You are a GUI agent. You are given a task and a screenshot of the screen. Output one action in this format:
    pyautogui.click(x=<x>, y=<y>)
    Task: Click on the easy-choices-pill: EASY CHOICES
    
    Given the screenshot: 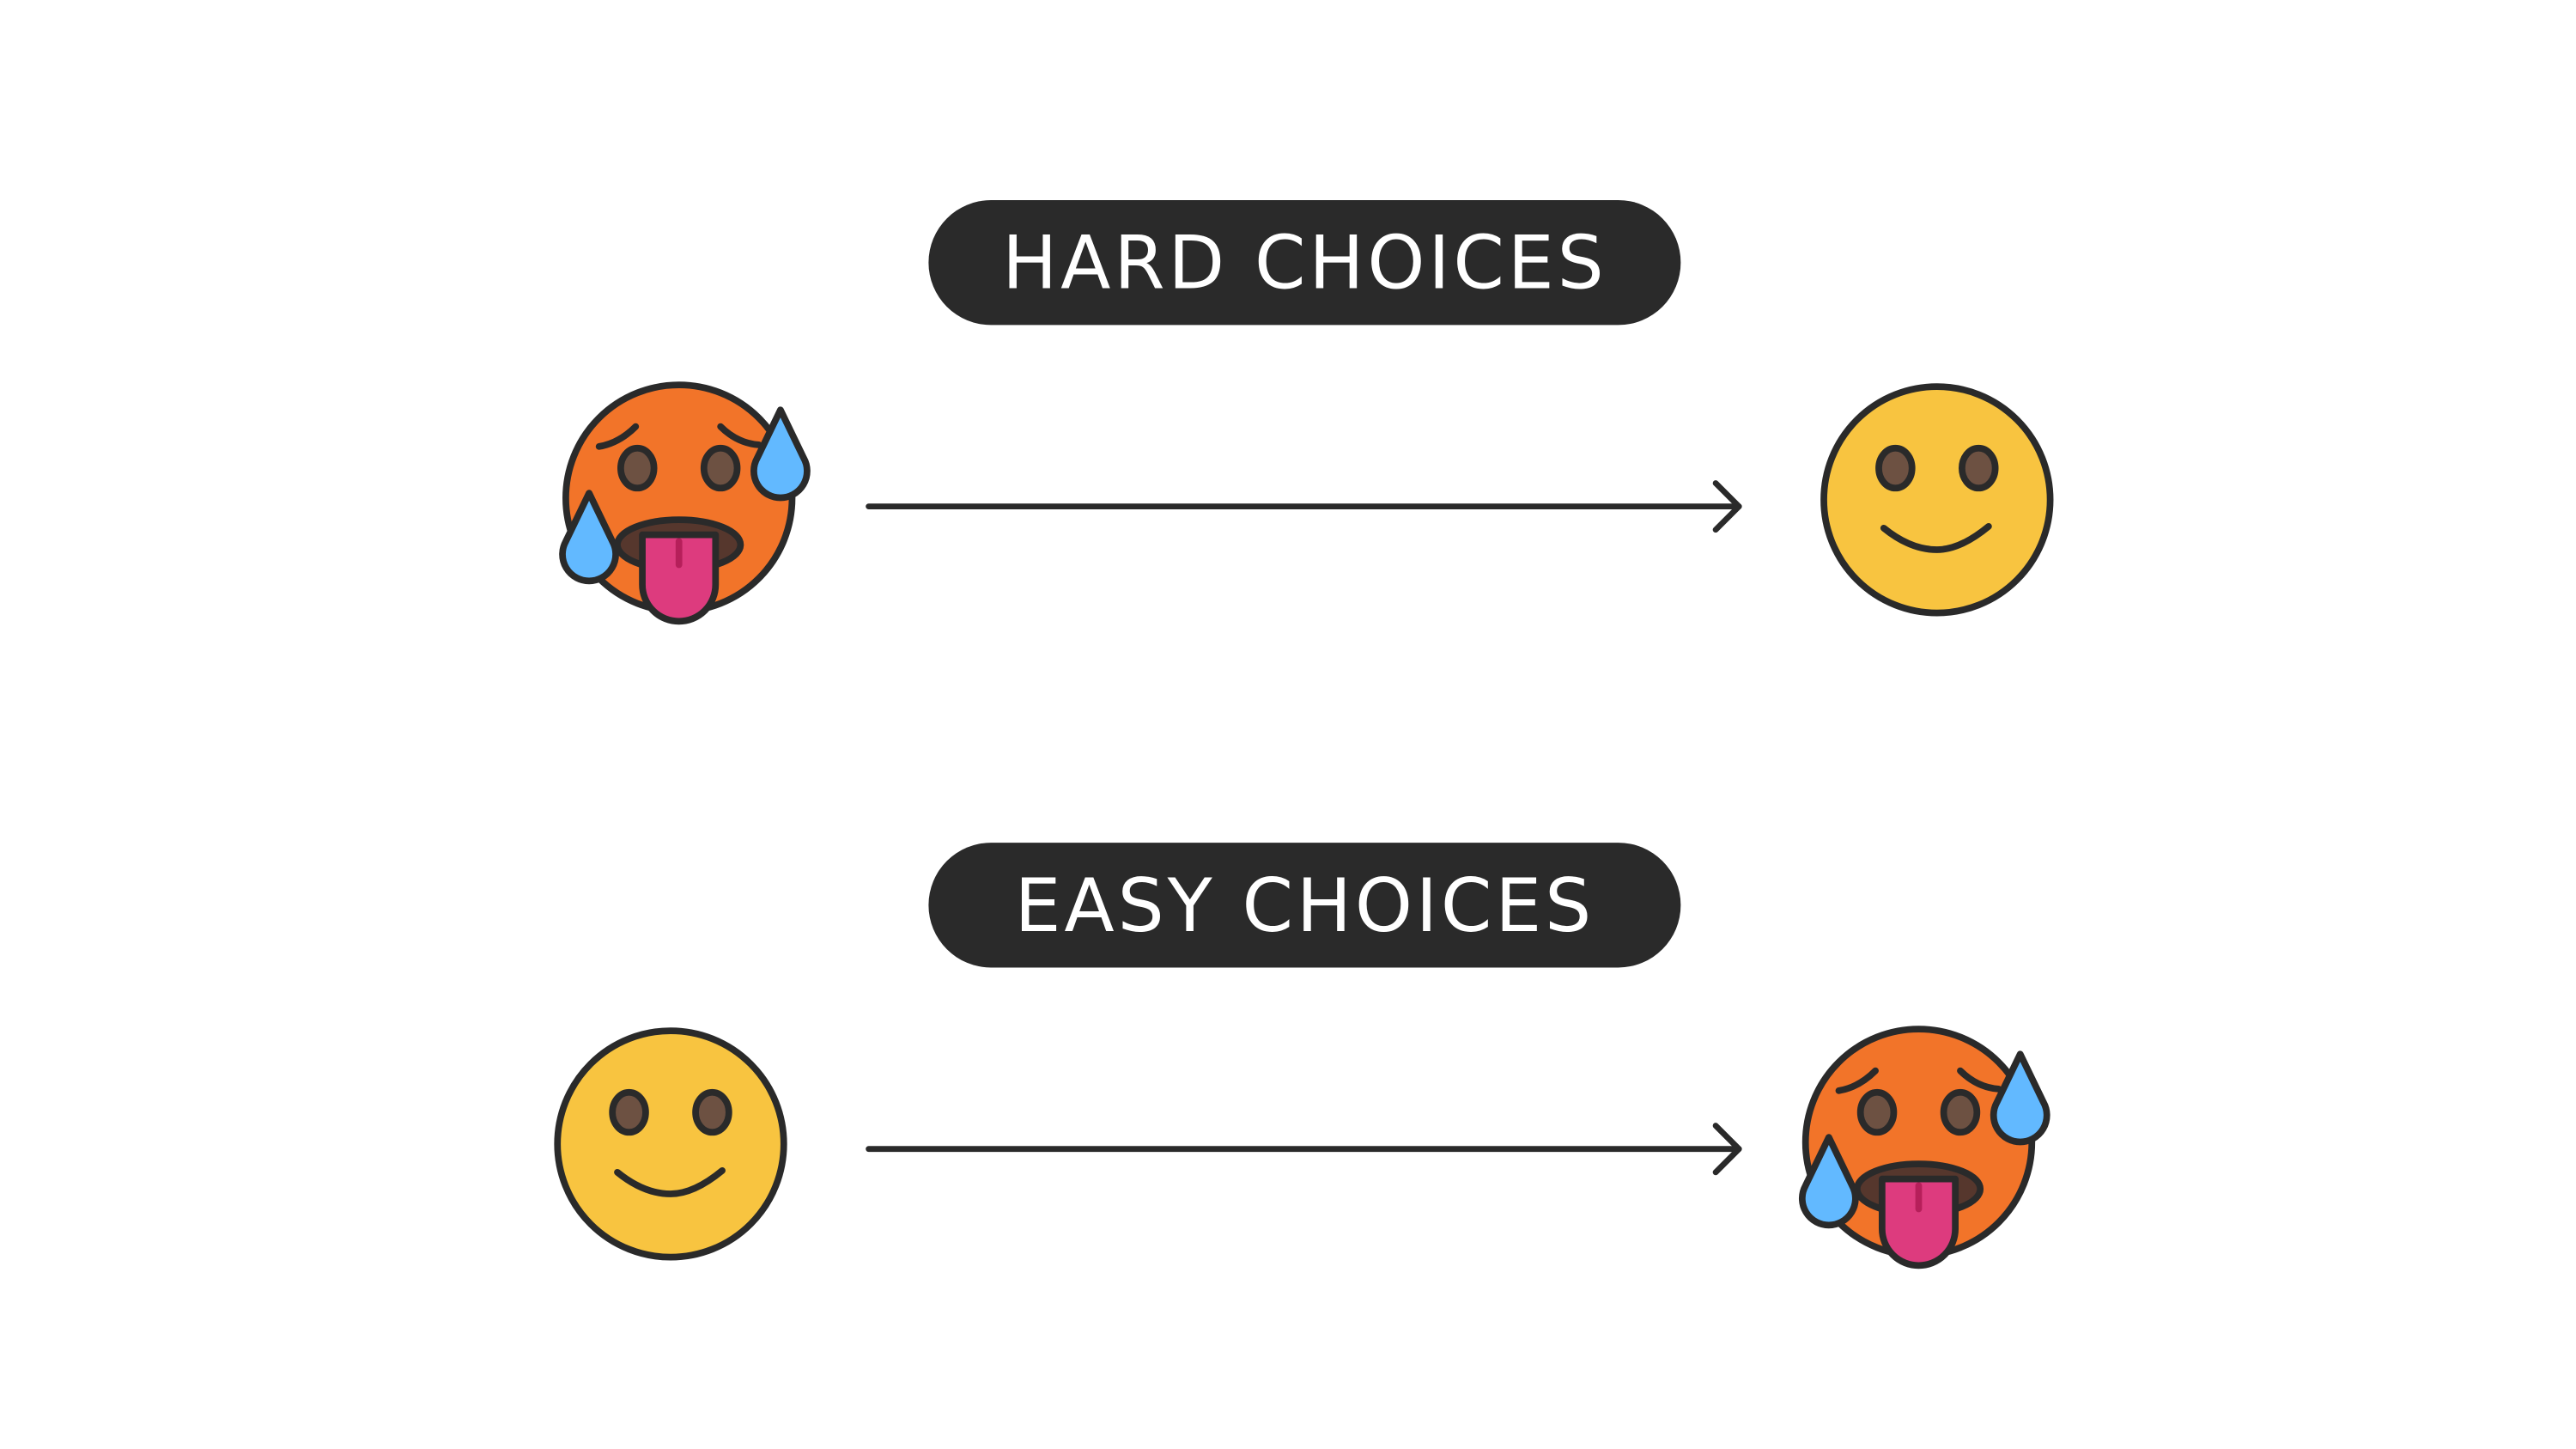 What is the action you would take?
    pyautogui.click(x=1305, y=905)
    